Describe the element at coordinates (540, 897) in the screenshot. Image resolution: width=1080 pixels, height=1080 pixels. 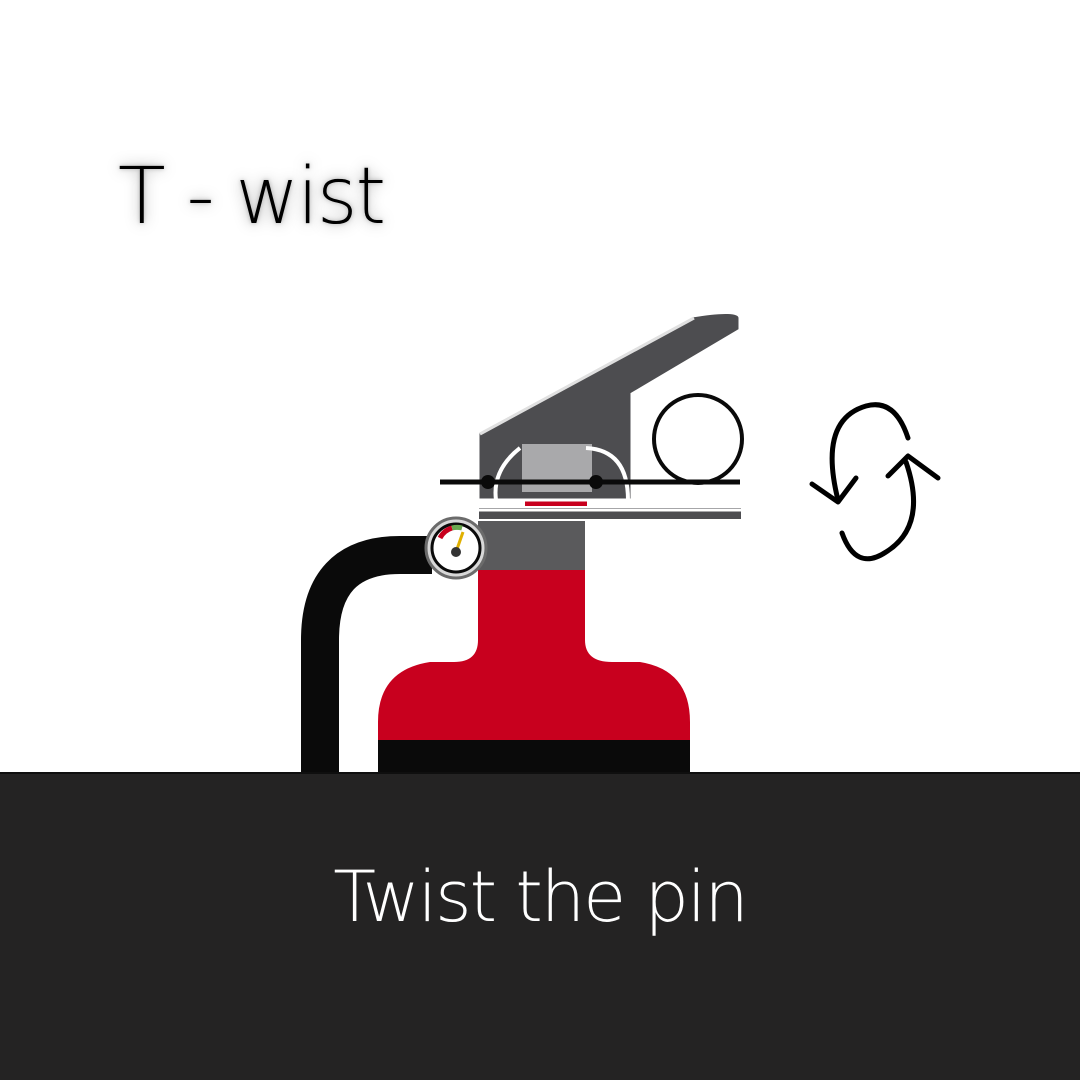
I see `step-caption: Twist the pin` at that location.